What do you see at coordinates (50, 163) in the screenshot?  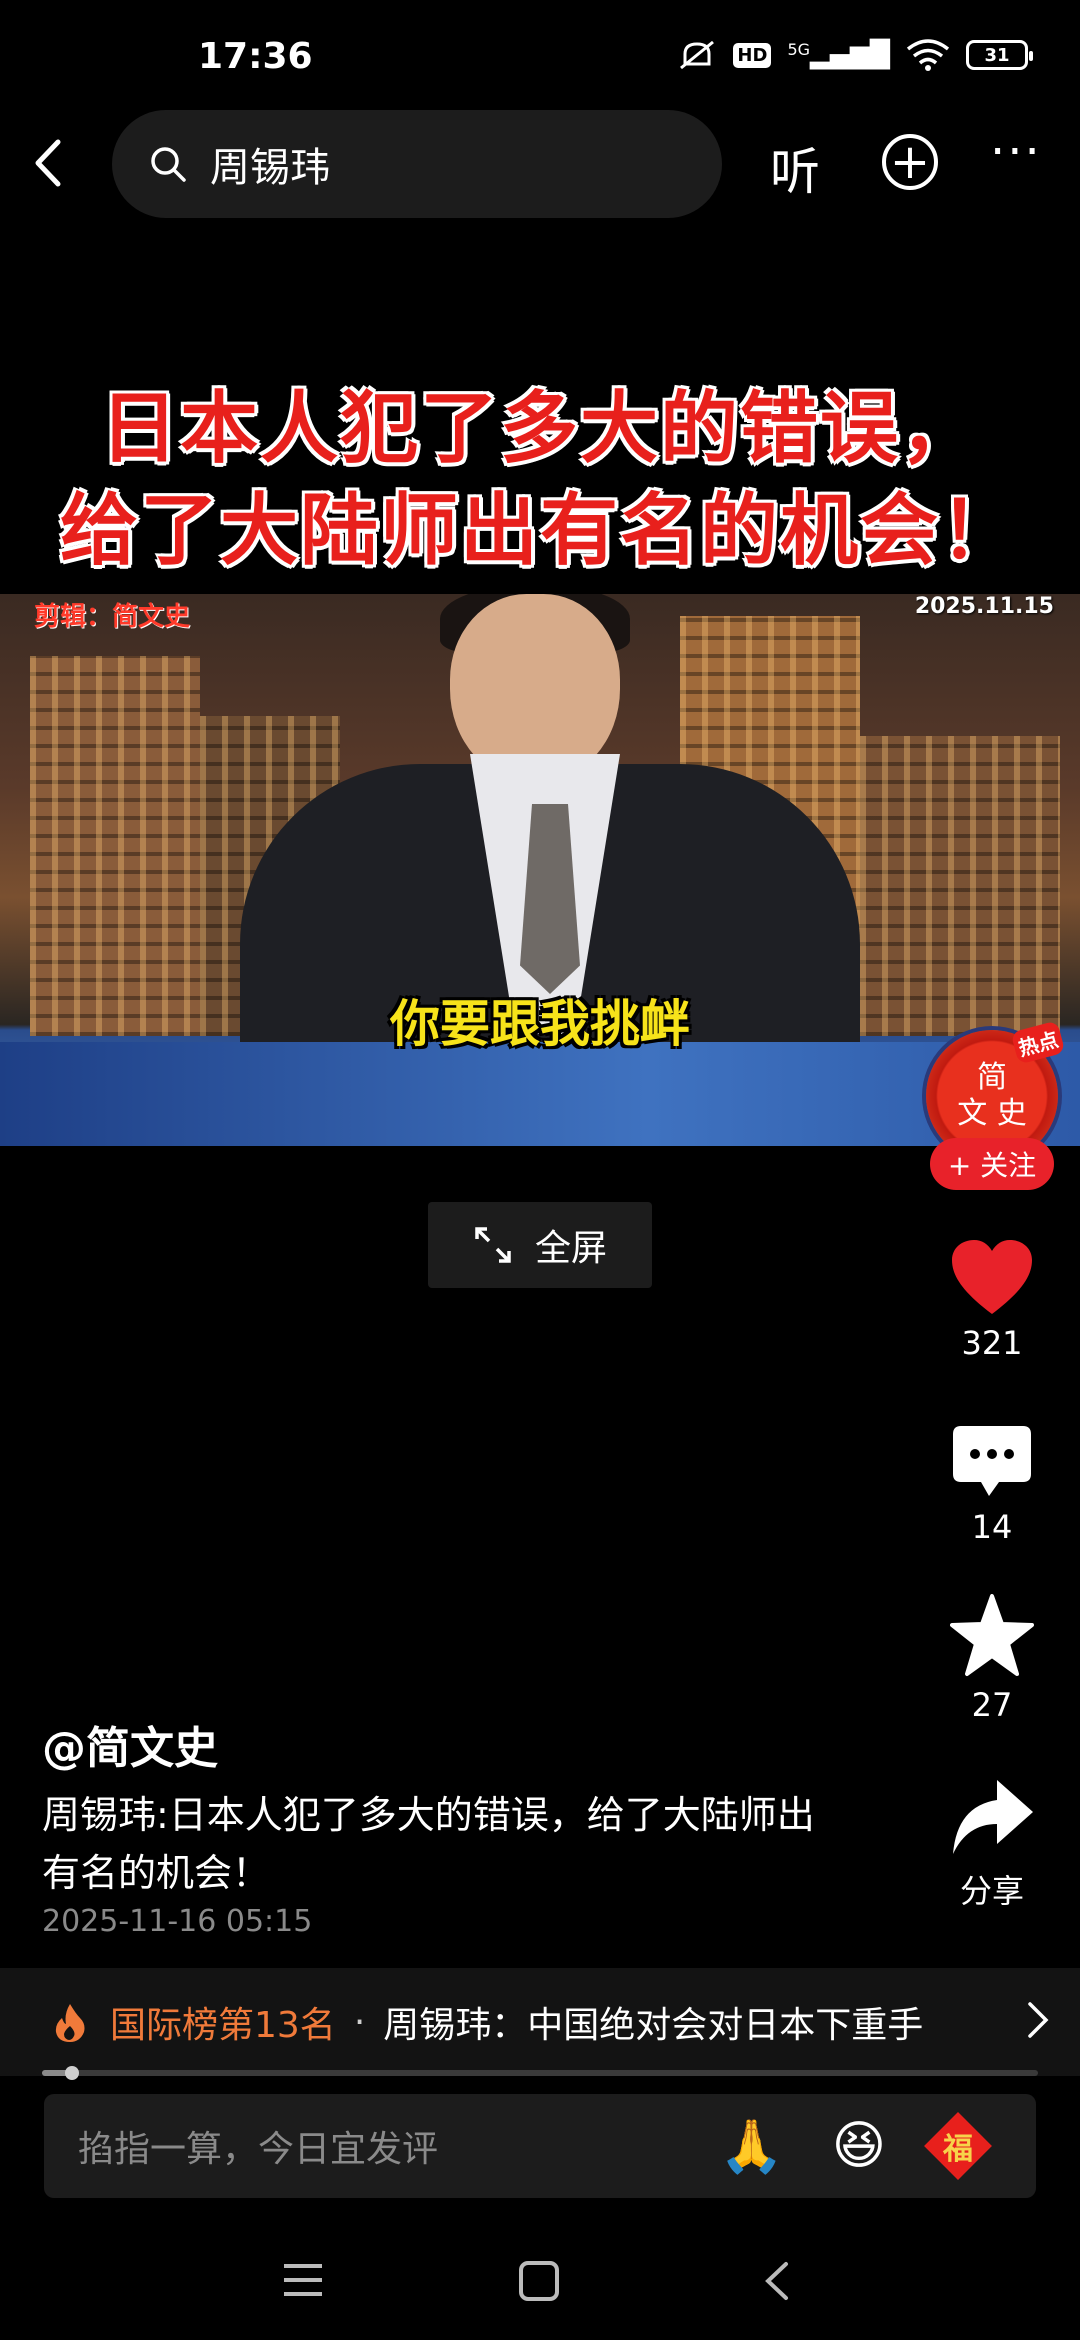 I see `back-button` at bounding box center [50, 163].